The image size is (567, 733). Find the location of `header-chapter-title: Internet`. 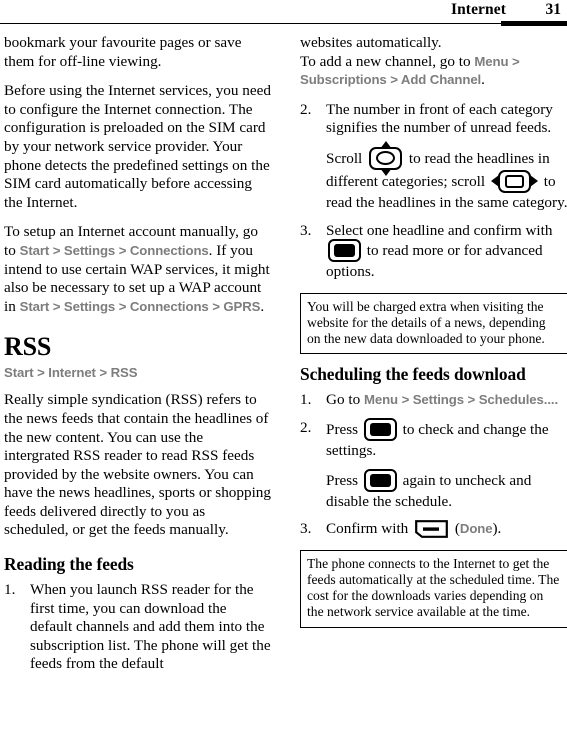

header-chapter-title: Internet is located at coordinates (478, 9).